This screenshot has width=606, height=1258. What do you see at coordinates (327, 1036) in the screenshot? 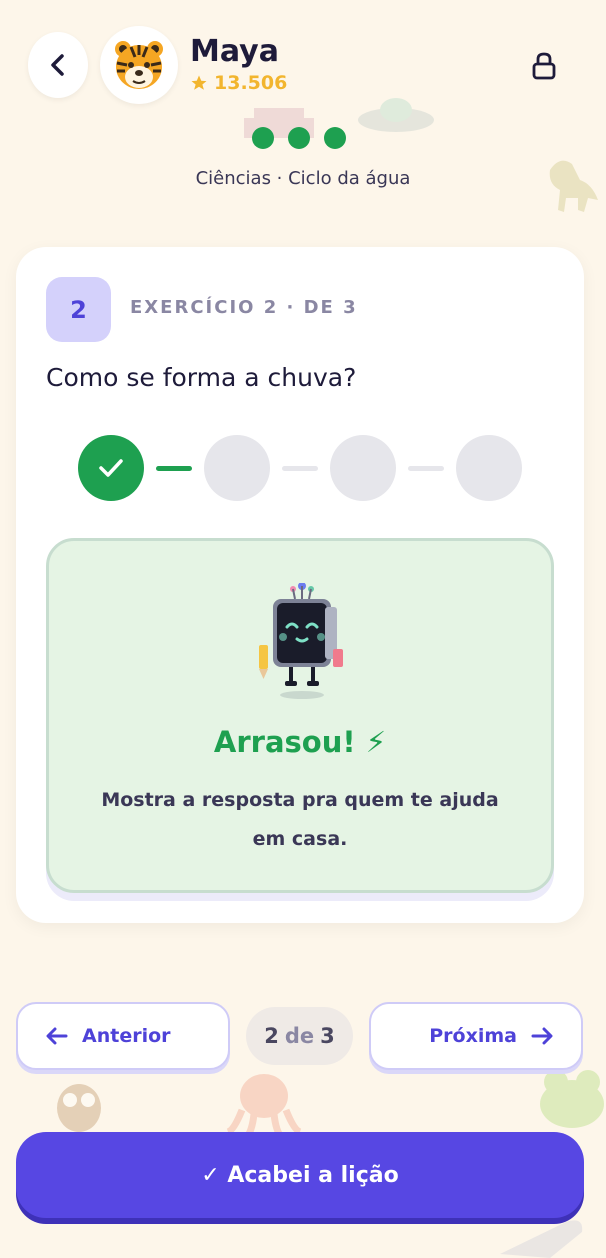
I see `total-pages: 3` at bounding box center [327, 1036].